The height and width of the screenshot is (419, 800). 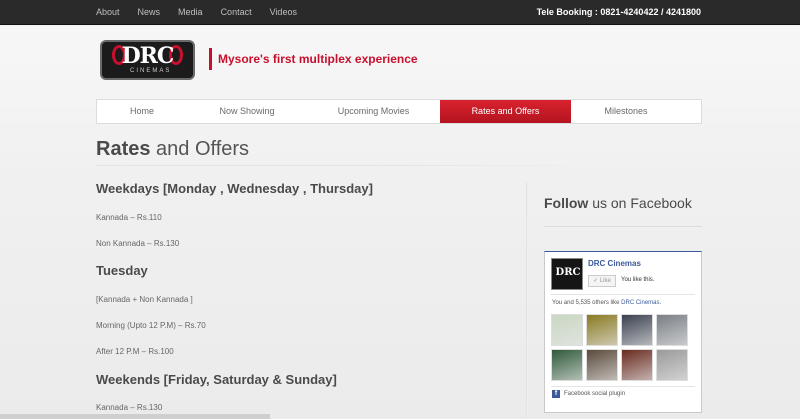 What do you see at coordinates (640, 203) in the screenshot?
I see `follow-title-rest: us on Facebook` at bounding box center [640, 203].